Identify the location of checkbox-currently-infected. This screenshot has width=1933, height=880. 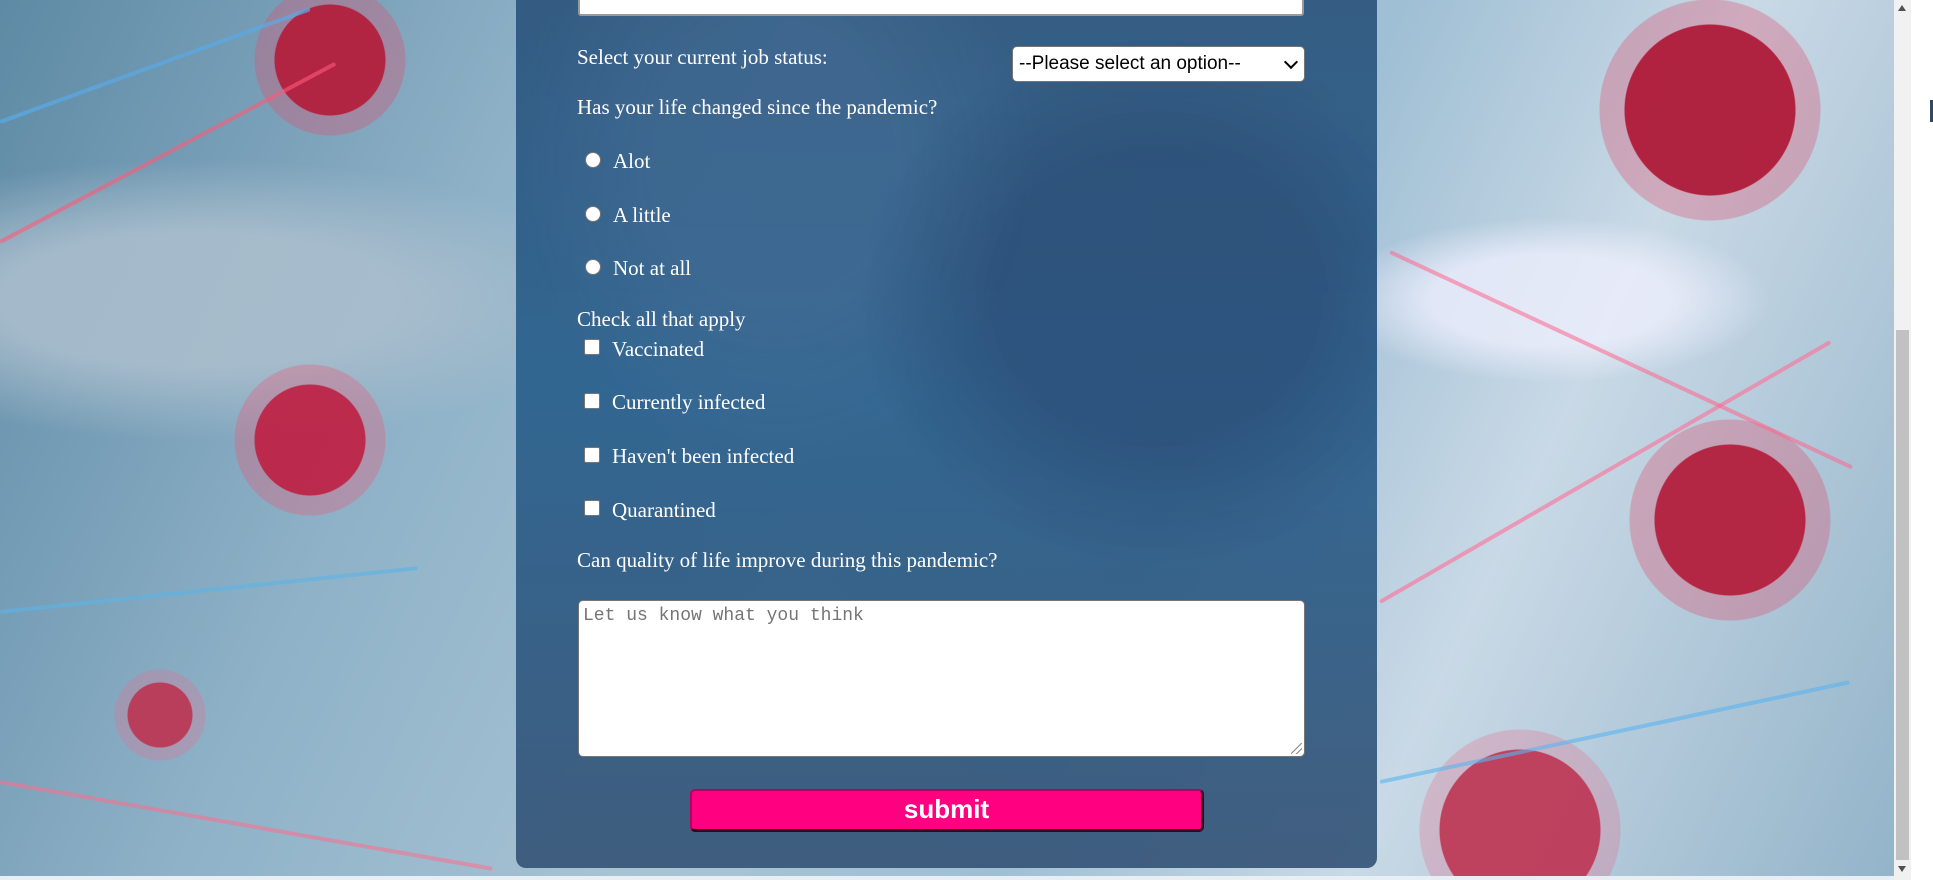
(592, 401).